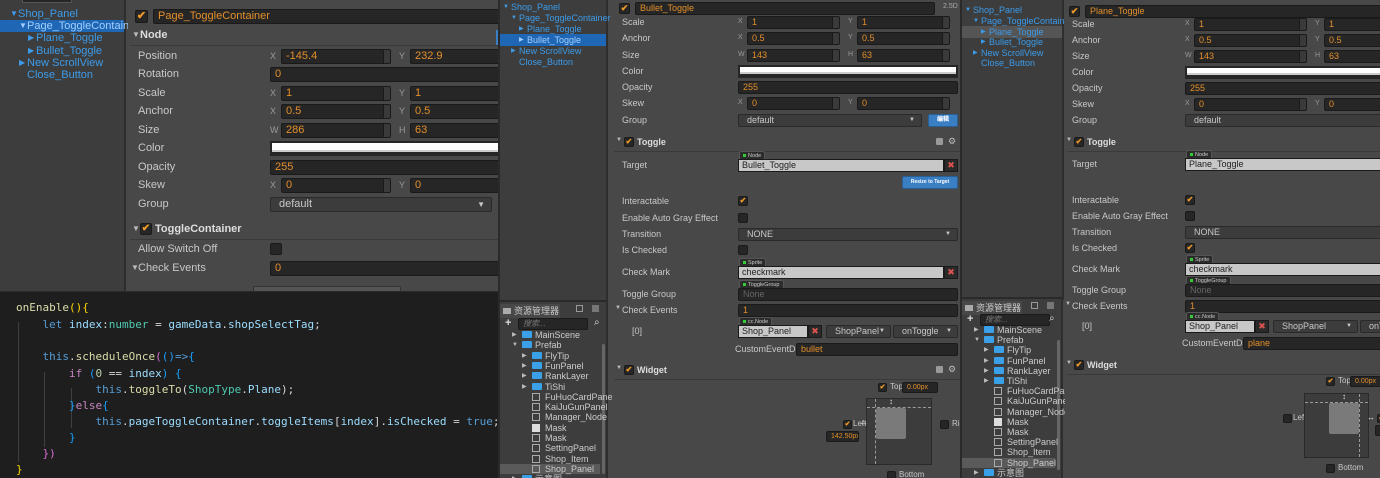 This screenshot has width=1380, height=478. I want to click on widget-right-checkbox, so click(944, 424).